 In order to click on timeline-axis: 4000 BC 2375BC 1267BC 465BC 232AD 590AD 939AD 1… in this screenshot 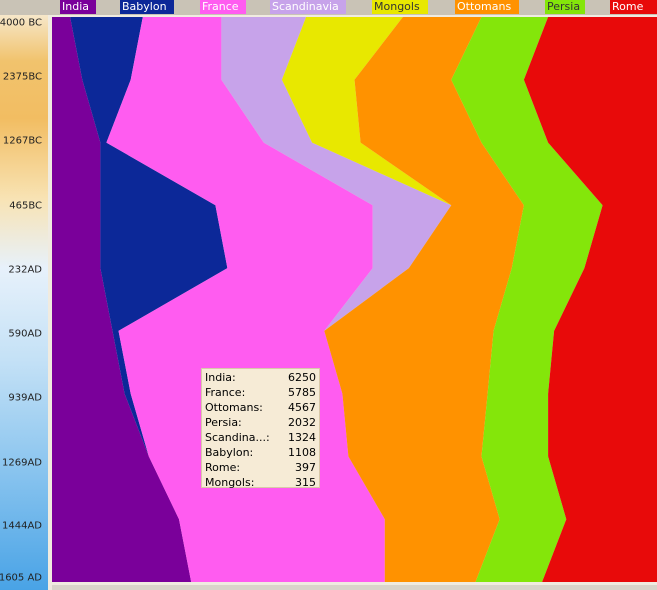, I will do `click(24, 302)`.